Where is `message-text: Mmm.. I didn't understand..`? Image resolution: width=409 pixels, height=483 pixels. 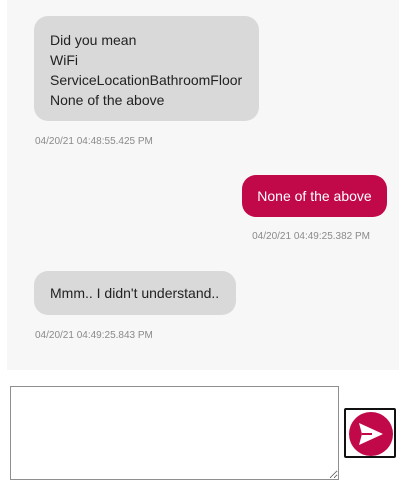
message-text: Mmm.. I didn't understand.. is located at coordinates (135, 293).